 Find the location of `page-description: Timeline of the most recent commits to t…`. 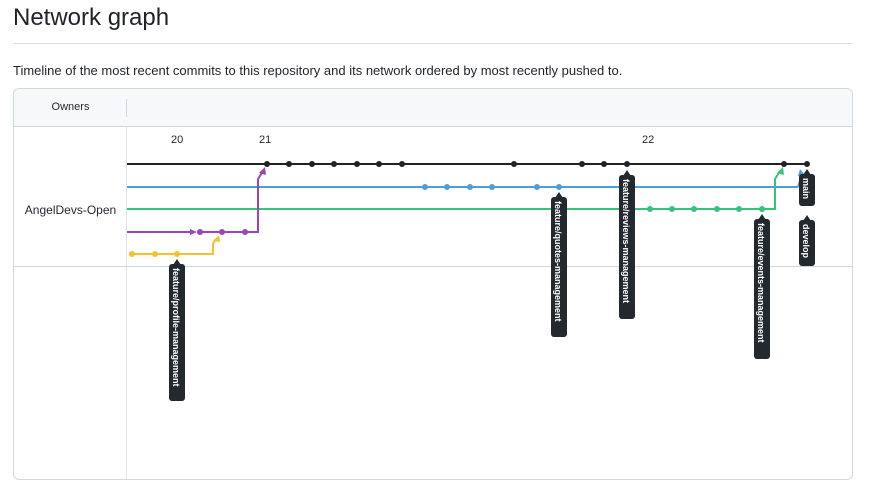

page-description: Timeline of the most recent commits to t… is located at coordinates (318, 70).